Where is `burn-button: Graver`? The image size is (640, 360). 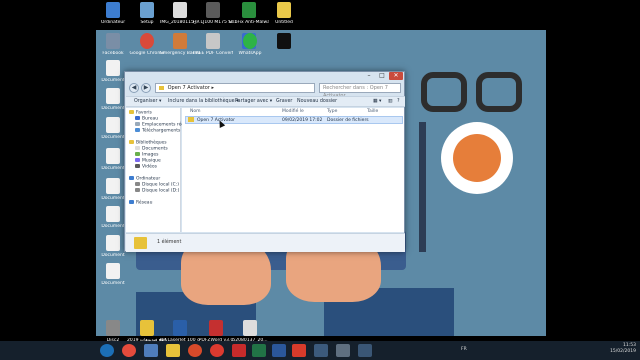 burn-button: Graver is located at coordinates (284, 102).